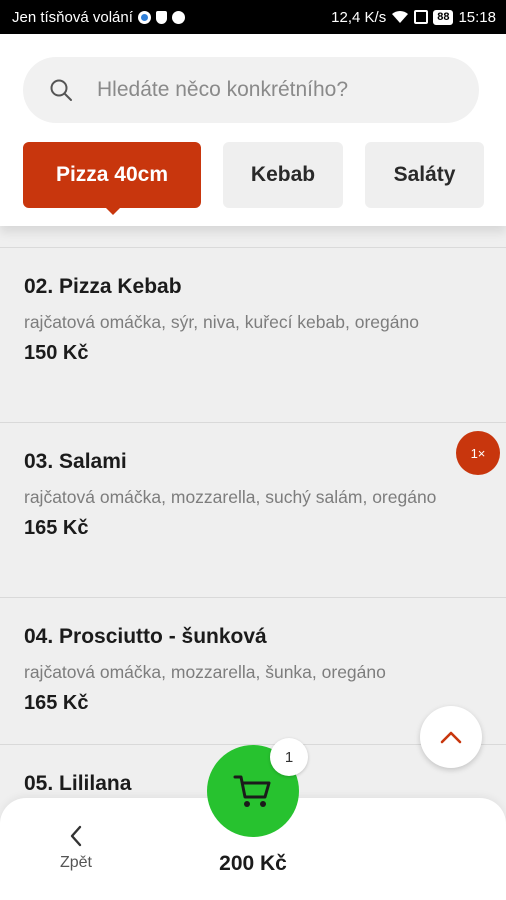 The width and height of the screenshot is (506, 900). Describe the element at coordinates (113, 210) in the screenshot. I see `active-tab-pointer` at that location.